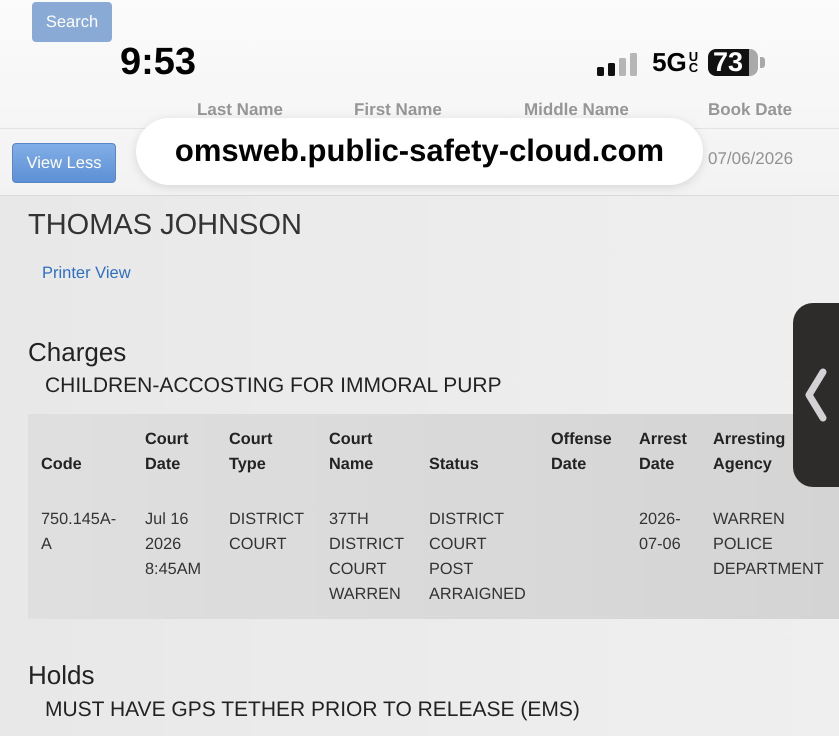 The height and width of the screenshot is (736, 839). What do you see at coordinates (419, 151) in the screenshot?
I see `address-bar: omsweb.public-safety-cloud.com` at bounding box center [419, 151].